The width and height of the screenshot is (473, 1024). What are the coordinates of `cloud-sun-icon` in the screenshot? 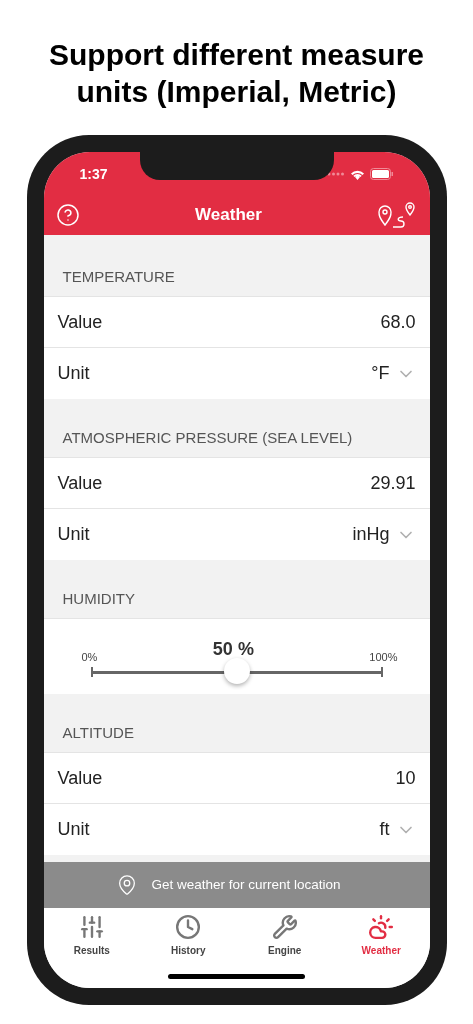 It's located at (381, 927).